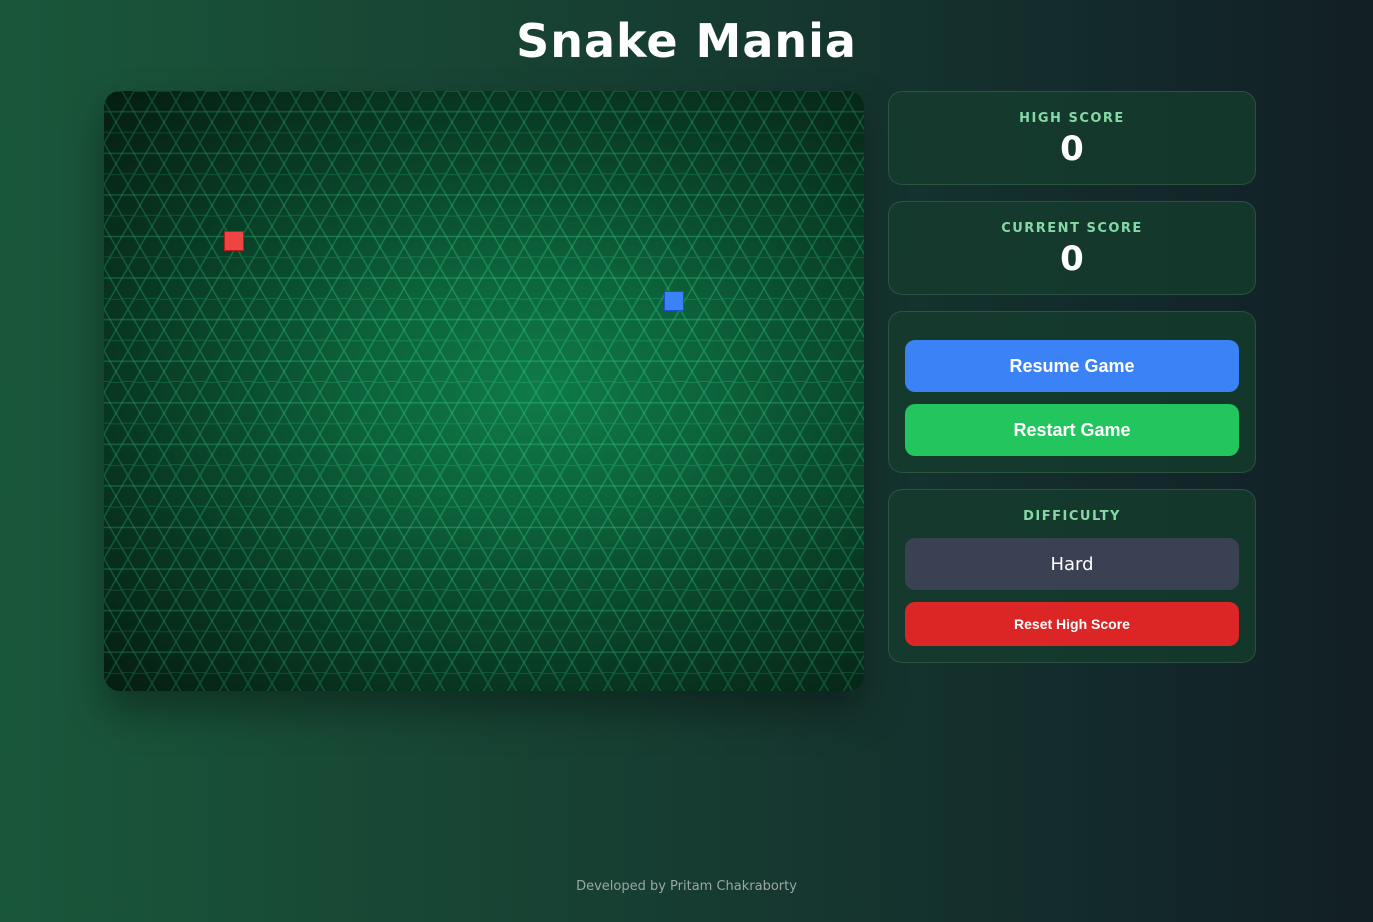  What do you see at coordinates (1072, 624) in the screenshot?
I see `reset-high-score-button: Reset High Score` at bounding box center [1072, 624].